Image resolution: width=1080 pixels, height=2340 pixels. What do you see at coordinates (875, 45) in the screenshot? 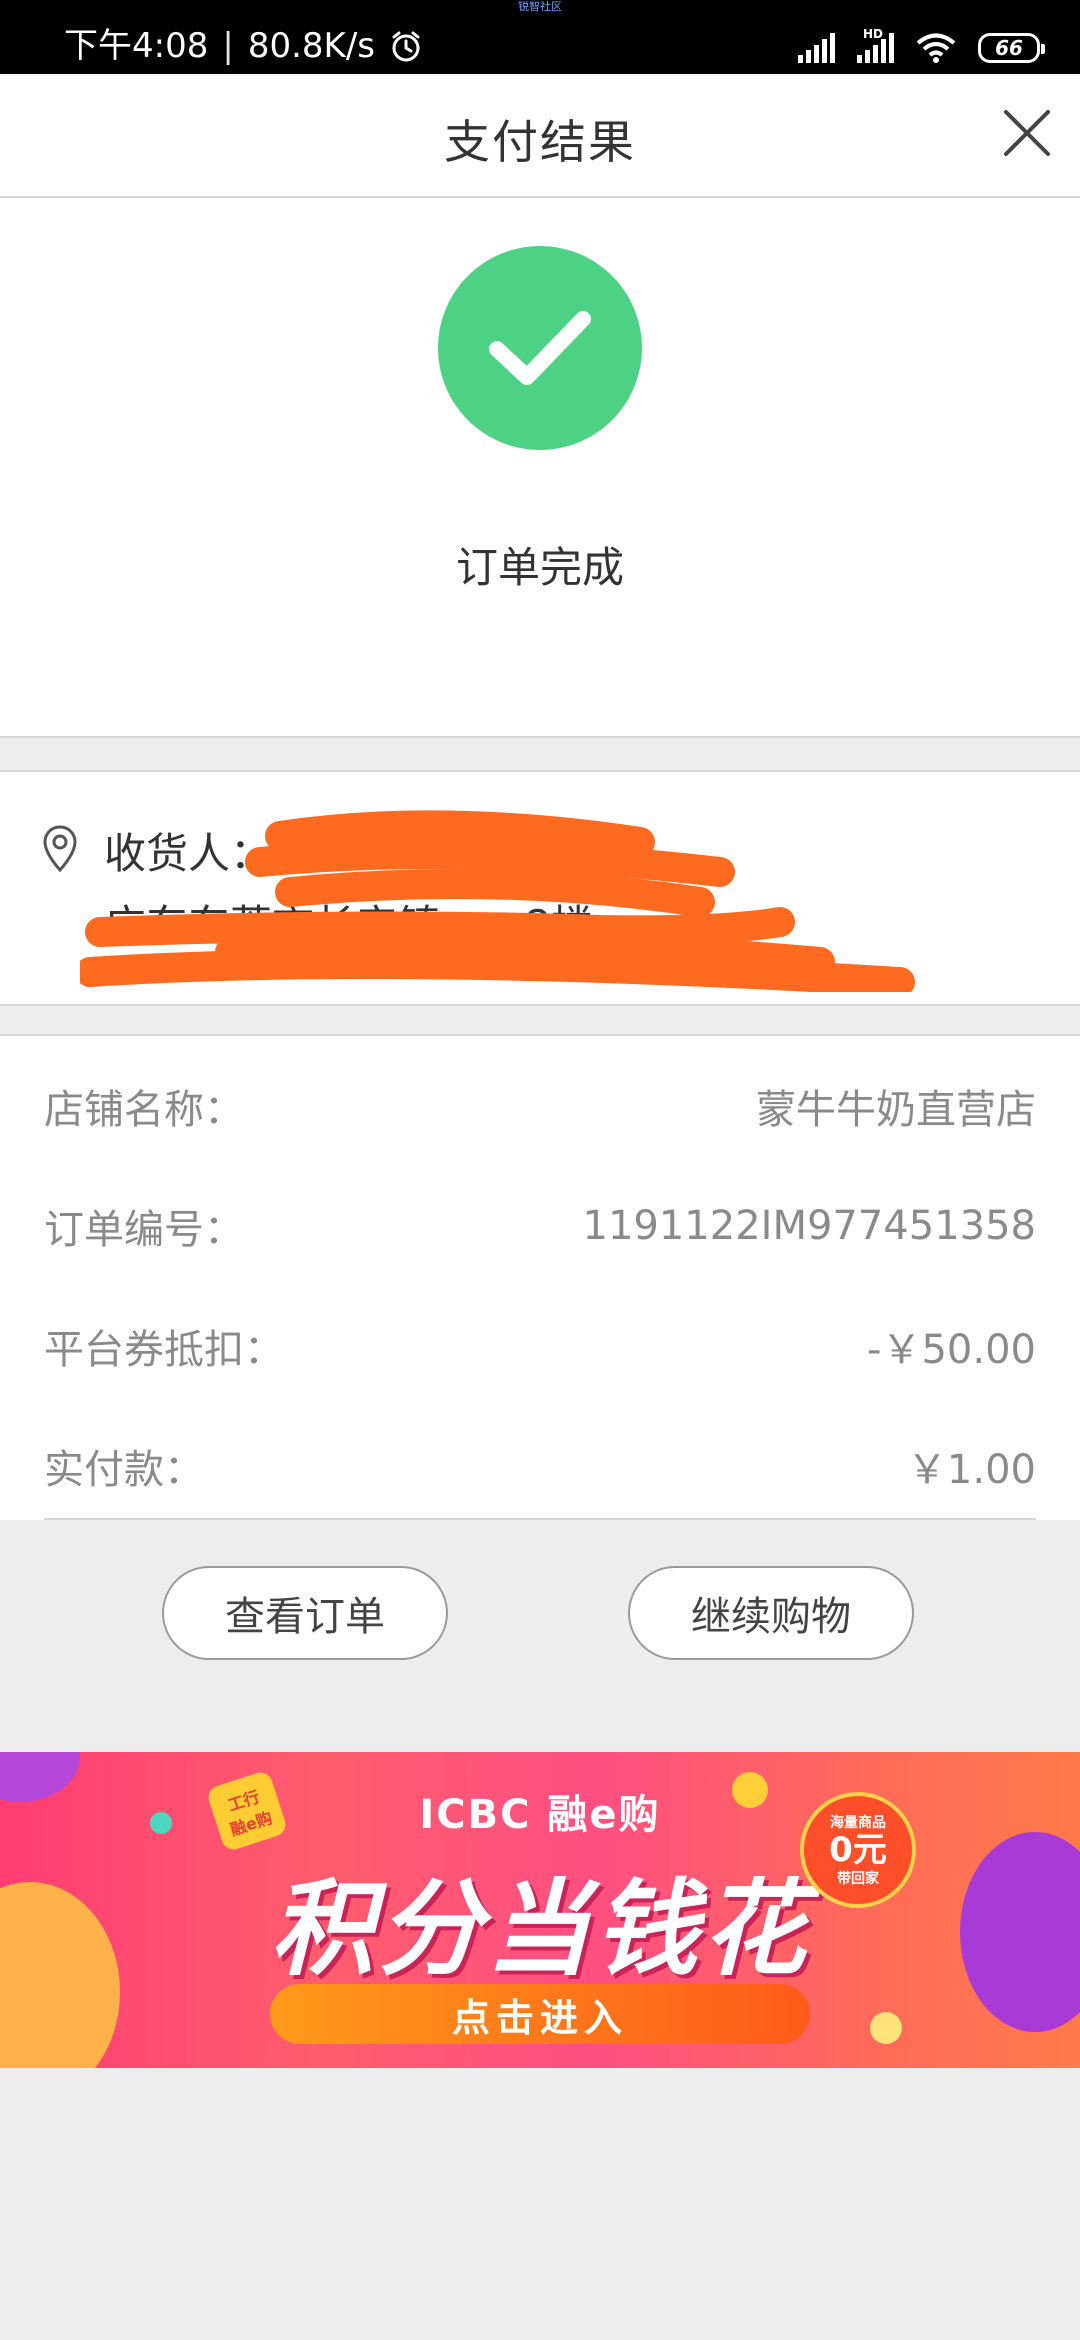
I see `signal-hd-icon: HD` at bounding box center [875, 45].